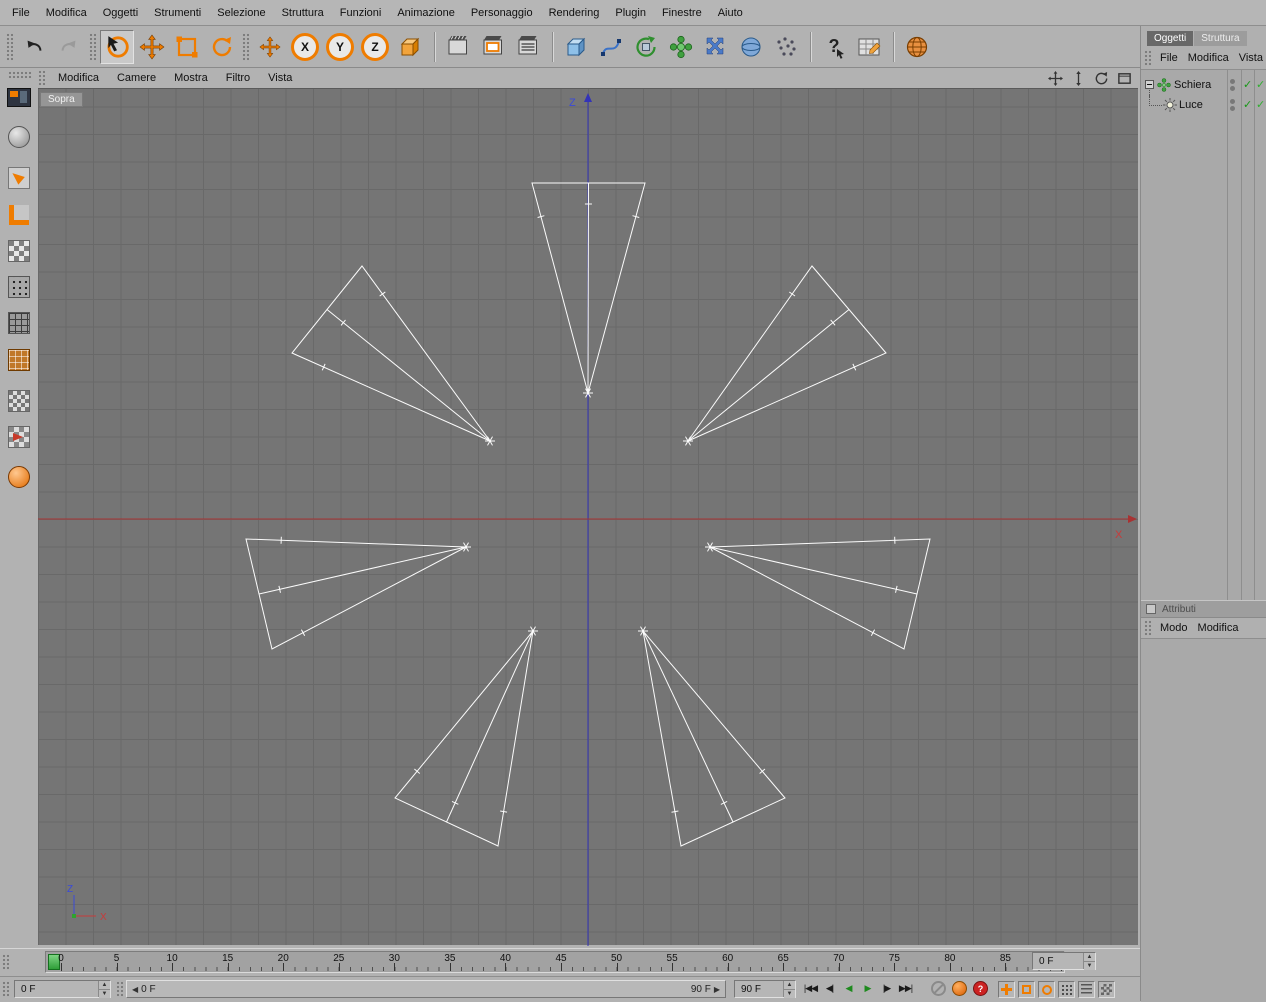 This screenshot has height=1002, width=1266. I want to click on add-environment-button, so click(751, 47).